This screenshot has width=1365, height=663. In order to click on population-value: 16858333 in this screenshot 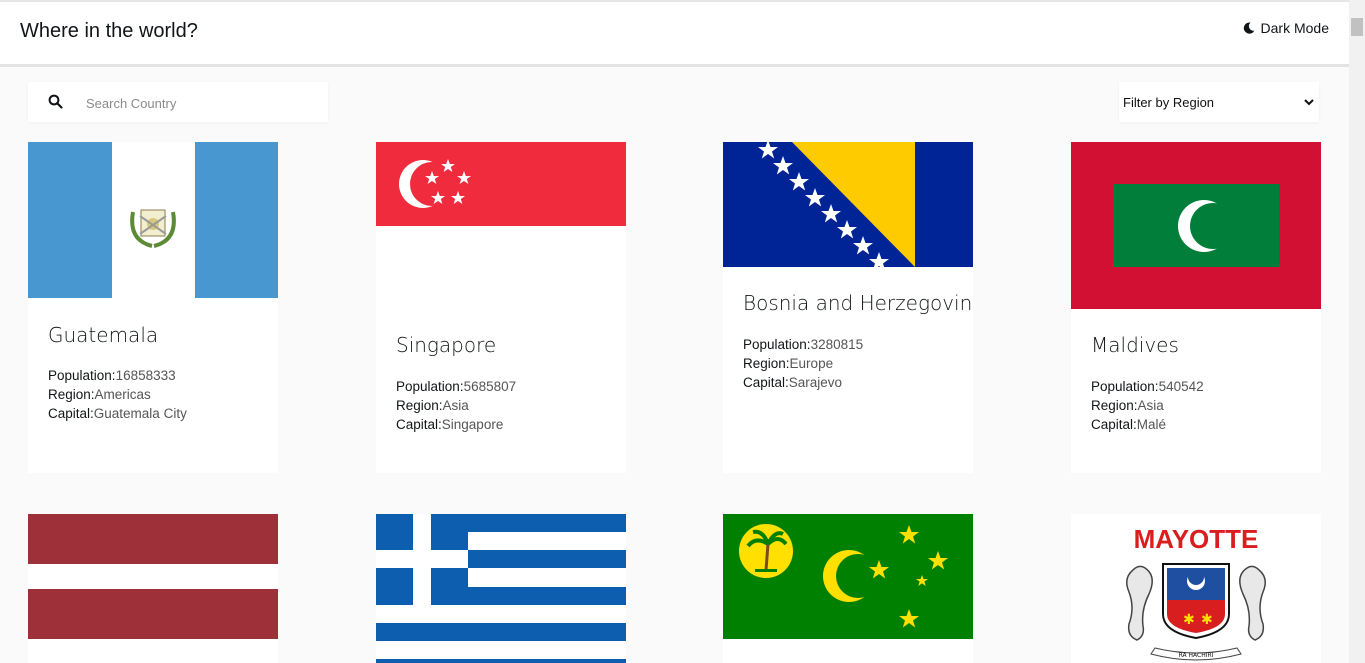, I will do `click(145, 375)`.